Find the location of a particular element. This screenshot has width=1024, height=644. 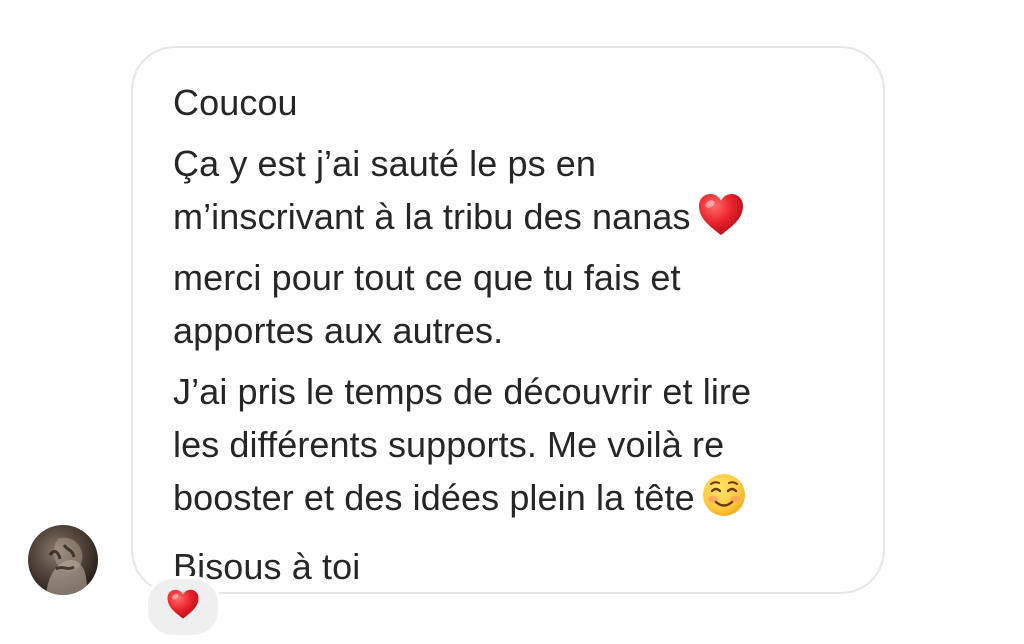

message-line: les différents supports. Me voilà re is located at coordinates (449, 444).